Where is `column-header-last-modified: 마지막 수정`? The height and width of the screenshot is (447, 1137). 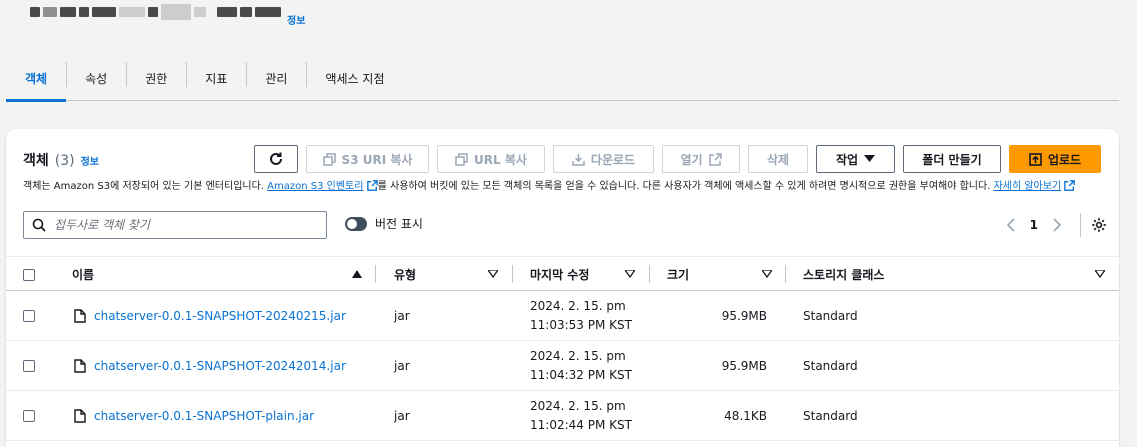 column-header-last-modified: 마지막 수정 is located at coordinates (577, 274).